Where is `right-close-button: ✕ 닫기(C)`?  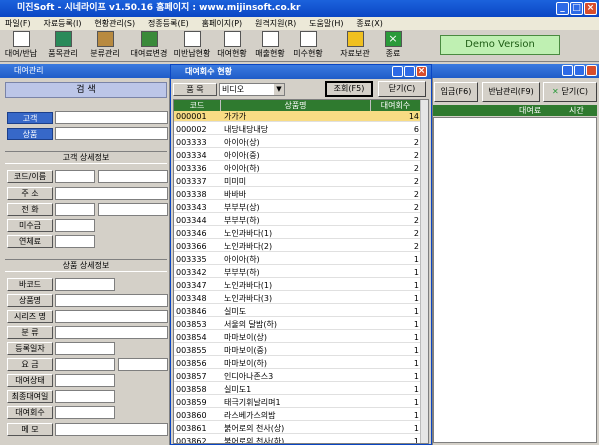 right-close-button: ✕ 닫기(C) is located at coordinates (570, 92).